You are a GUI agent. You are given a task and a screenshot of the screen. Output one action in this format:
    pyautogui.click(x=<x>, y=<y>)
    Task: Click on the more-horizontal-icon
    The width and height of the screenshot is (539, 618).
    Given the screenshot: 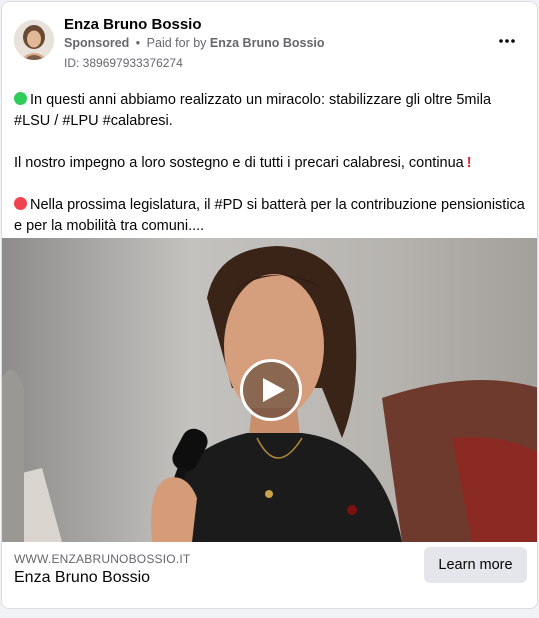 What is the action you would take?
    pyautogui.click(x=507, y=41)
    